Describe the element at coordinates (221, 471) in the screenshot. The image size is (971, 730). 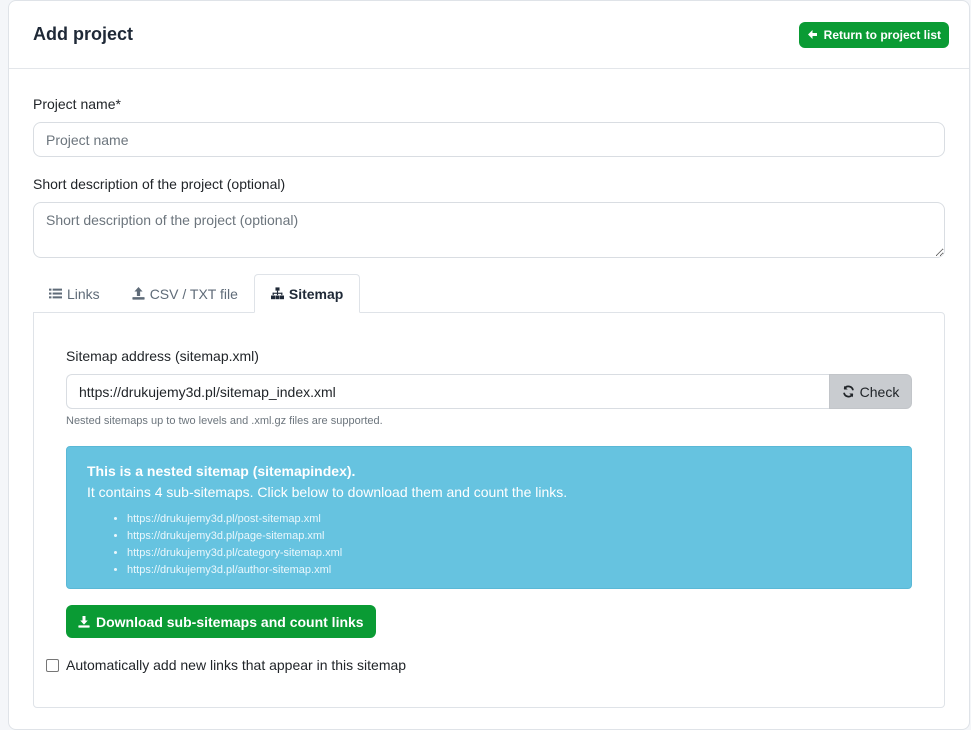
I see `alert-title: This is a nested sitemap (sitemapindex).` at that location.